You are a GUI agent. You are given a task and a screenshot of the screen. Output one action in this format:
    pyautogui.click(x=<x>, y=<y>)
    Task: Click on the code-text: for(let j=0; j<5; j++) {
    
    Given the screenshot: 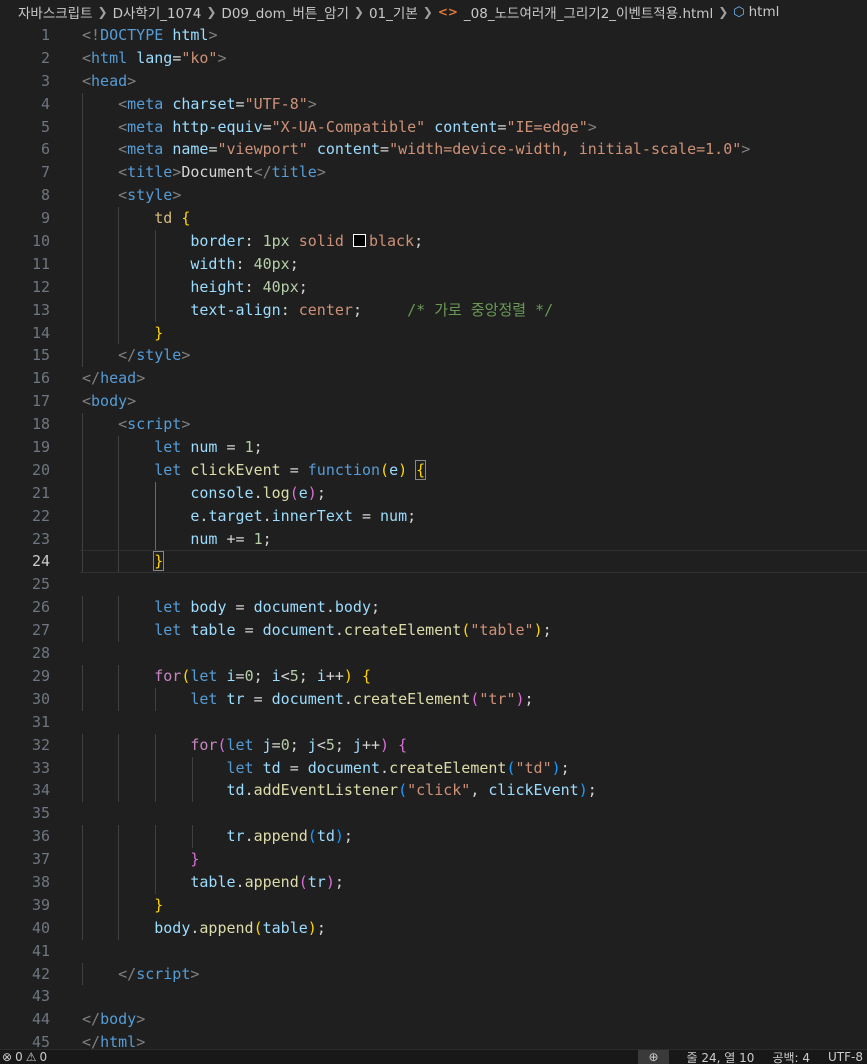 What is the action you would take?
    pyautogui.click(x=474, y=745)
    